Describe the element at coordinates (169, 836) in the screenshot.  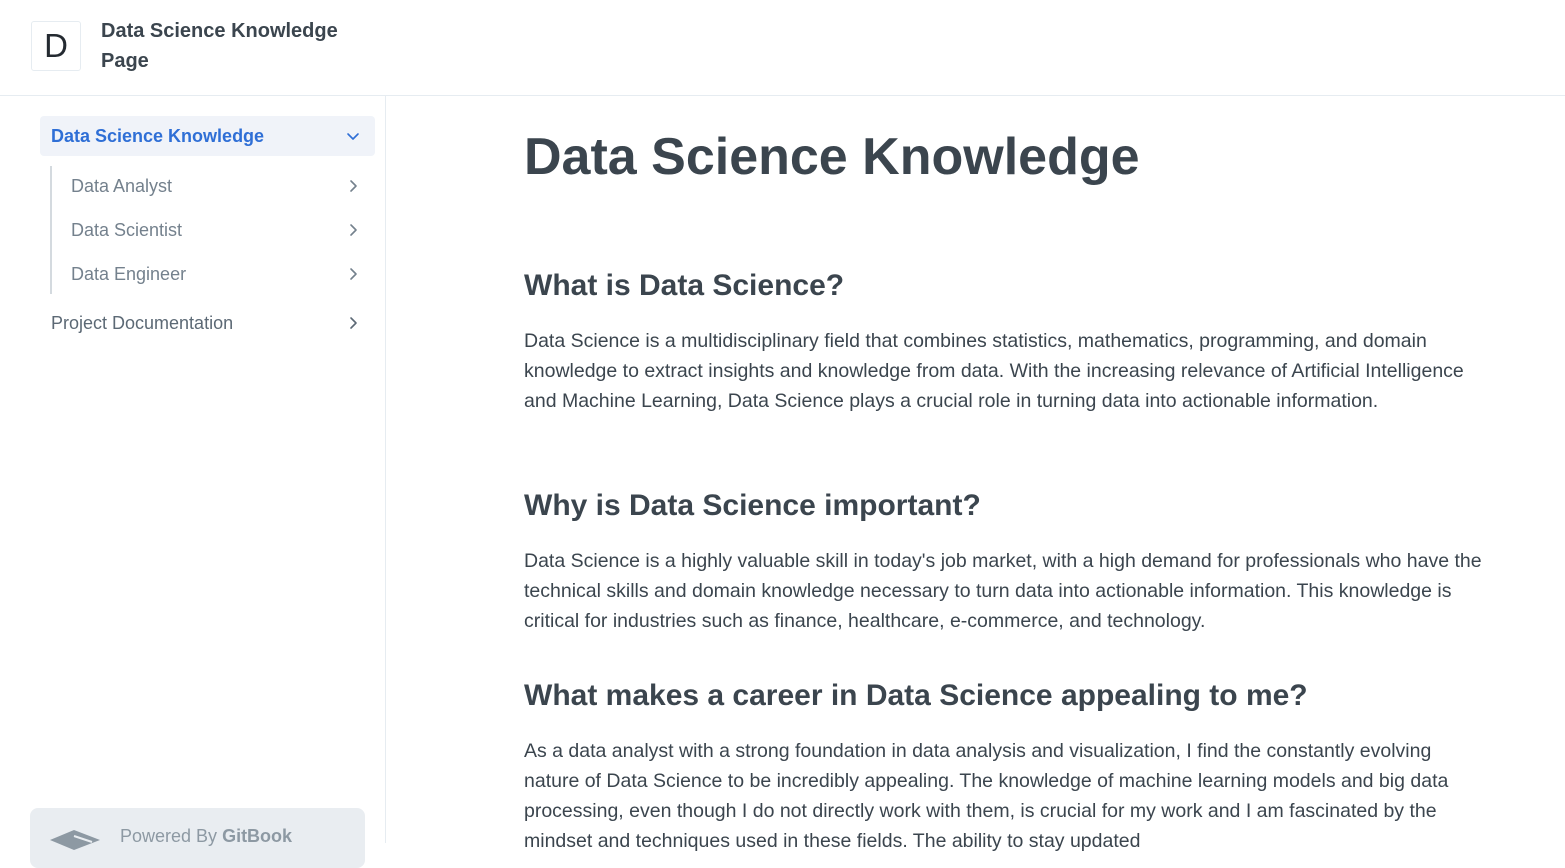
I see `powered-by-prefix: Powered By` at that location.